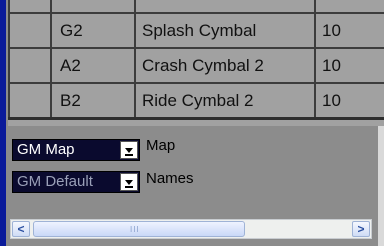 The height and width of the screenshot is (246, 384). What do you see at coordinates (350, 6) in the screenshot?
I see `value-cell` at bounding box center [350, 6].